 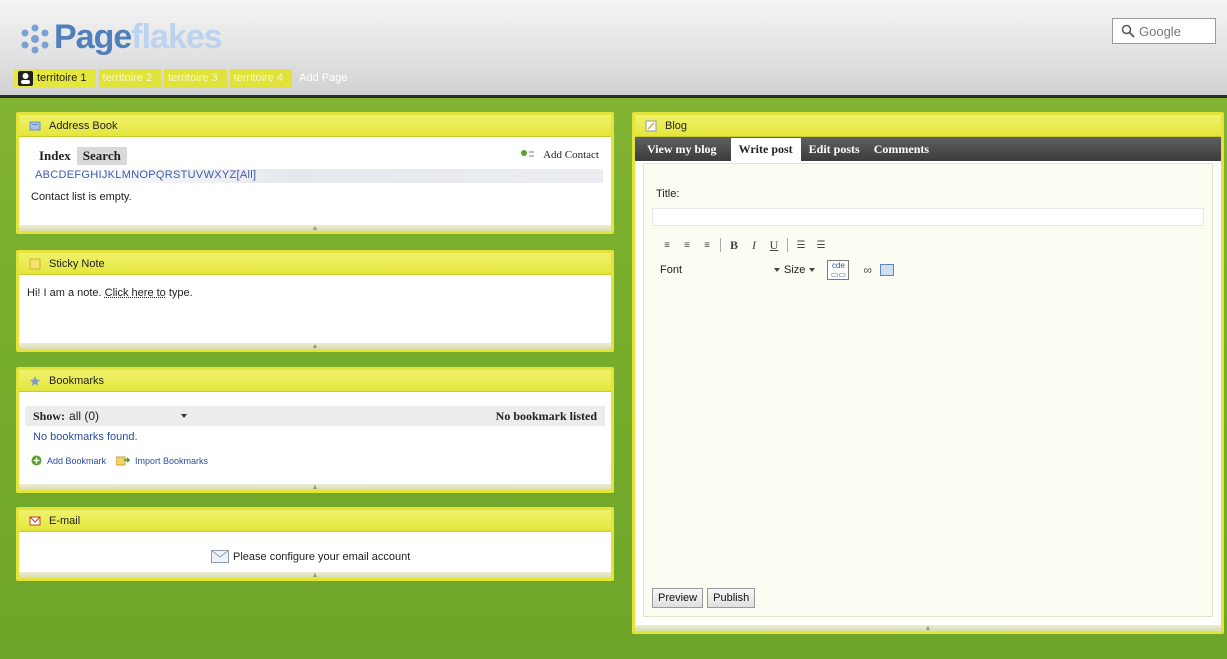 What do you see at coordinates (83, 125) in the screenshot?
I see `widget-title: Address Book` at bounding box center [83, 125].